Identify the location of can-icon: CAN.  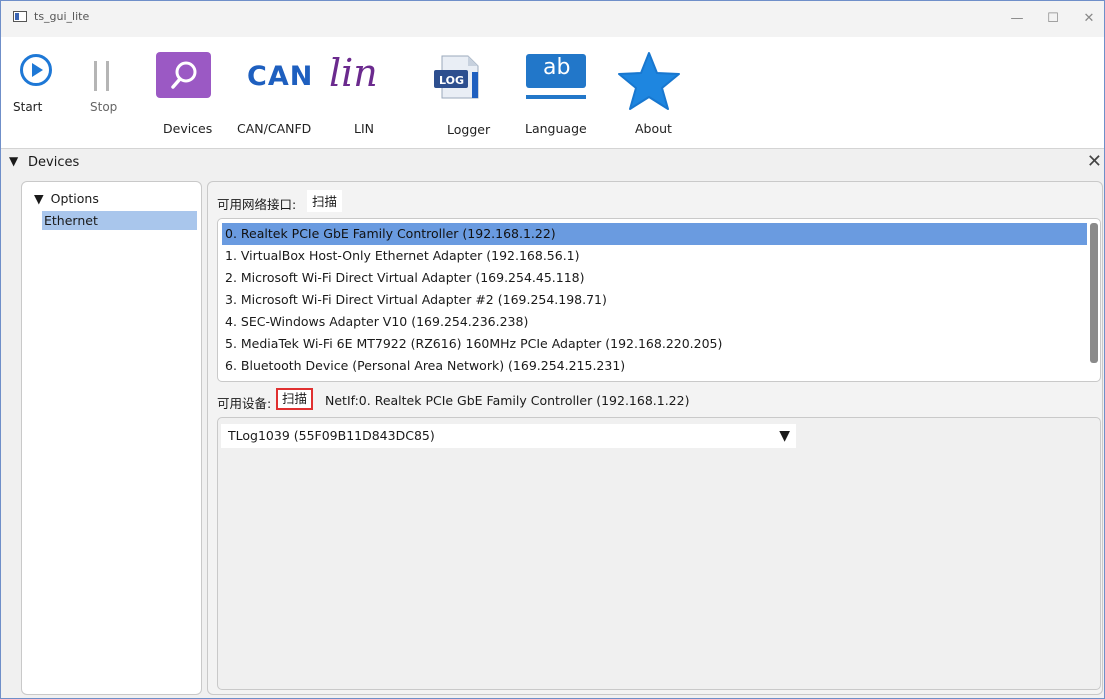
(280, 76).